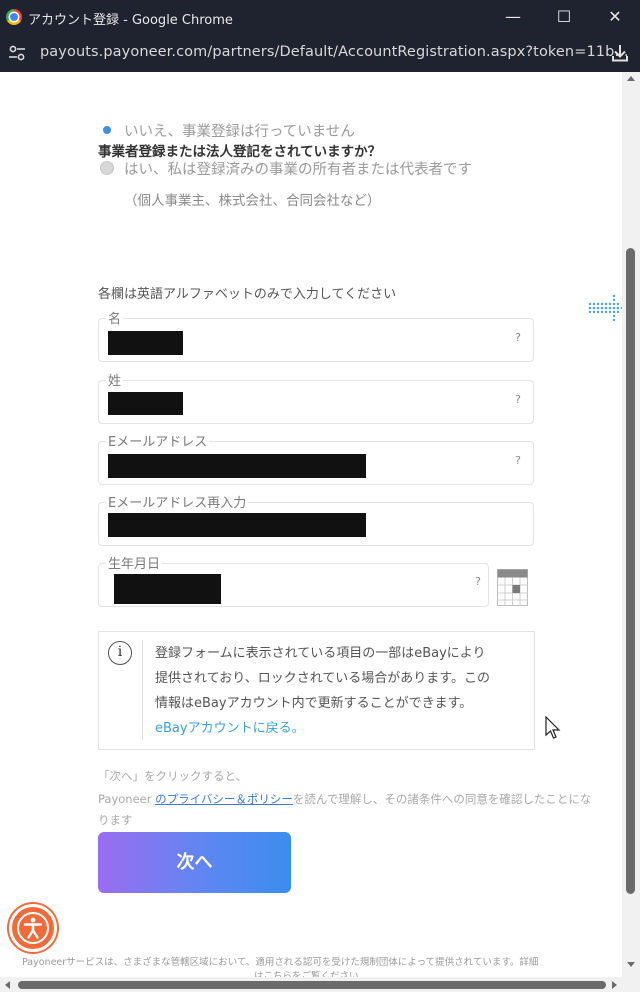 The width and height of the screenshot is (640, 992). What do you see at coordinates (115, 379) in the screenshot?
I see `last-name-label: 姓` at bounding box center [115, 379].